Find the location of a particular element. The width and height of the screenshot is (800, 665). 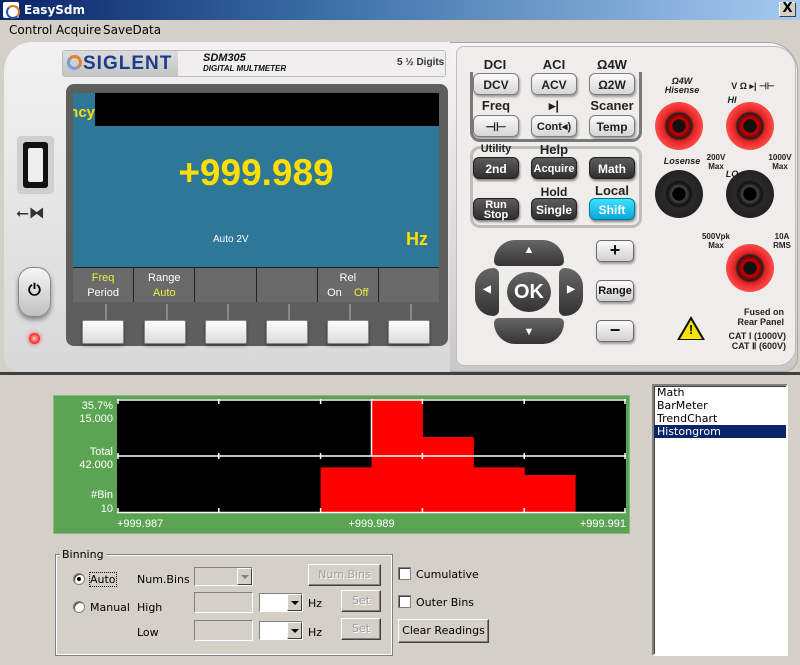

close-button: X is located at coordinates (787, 9).